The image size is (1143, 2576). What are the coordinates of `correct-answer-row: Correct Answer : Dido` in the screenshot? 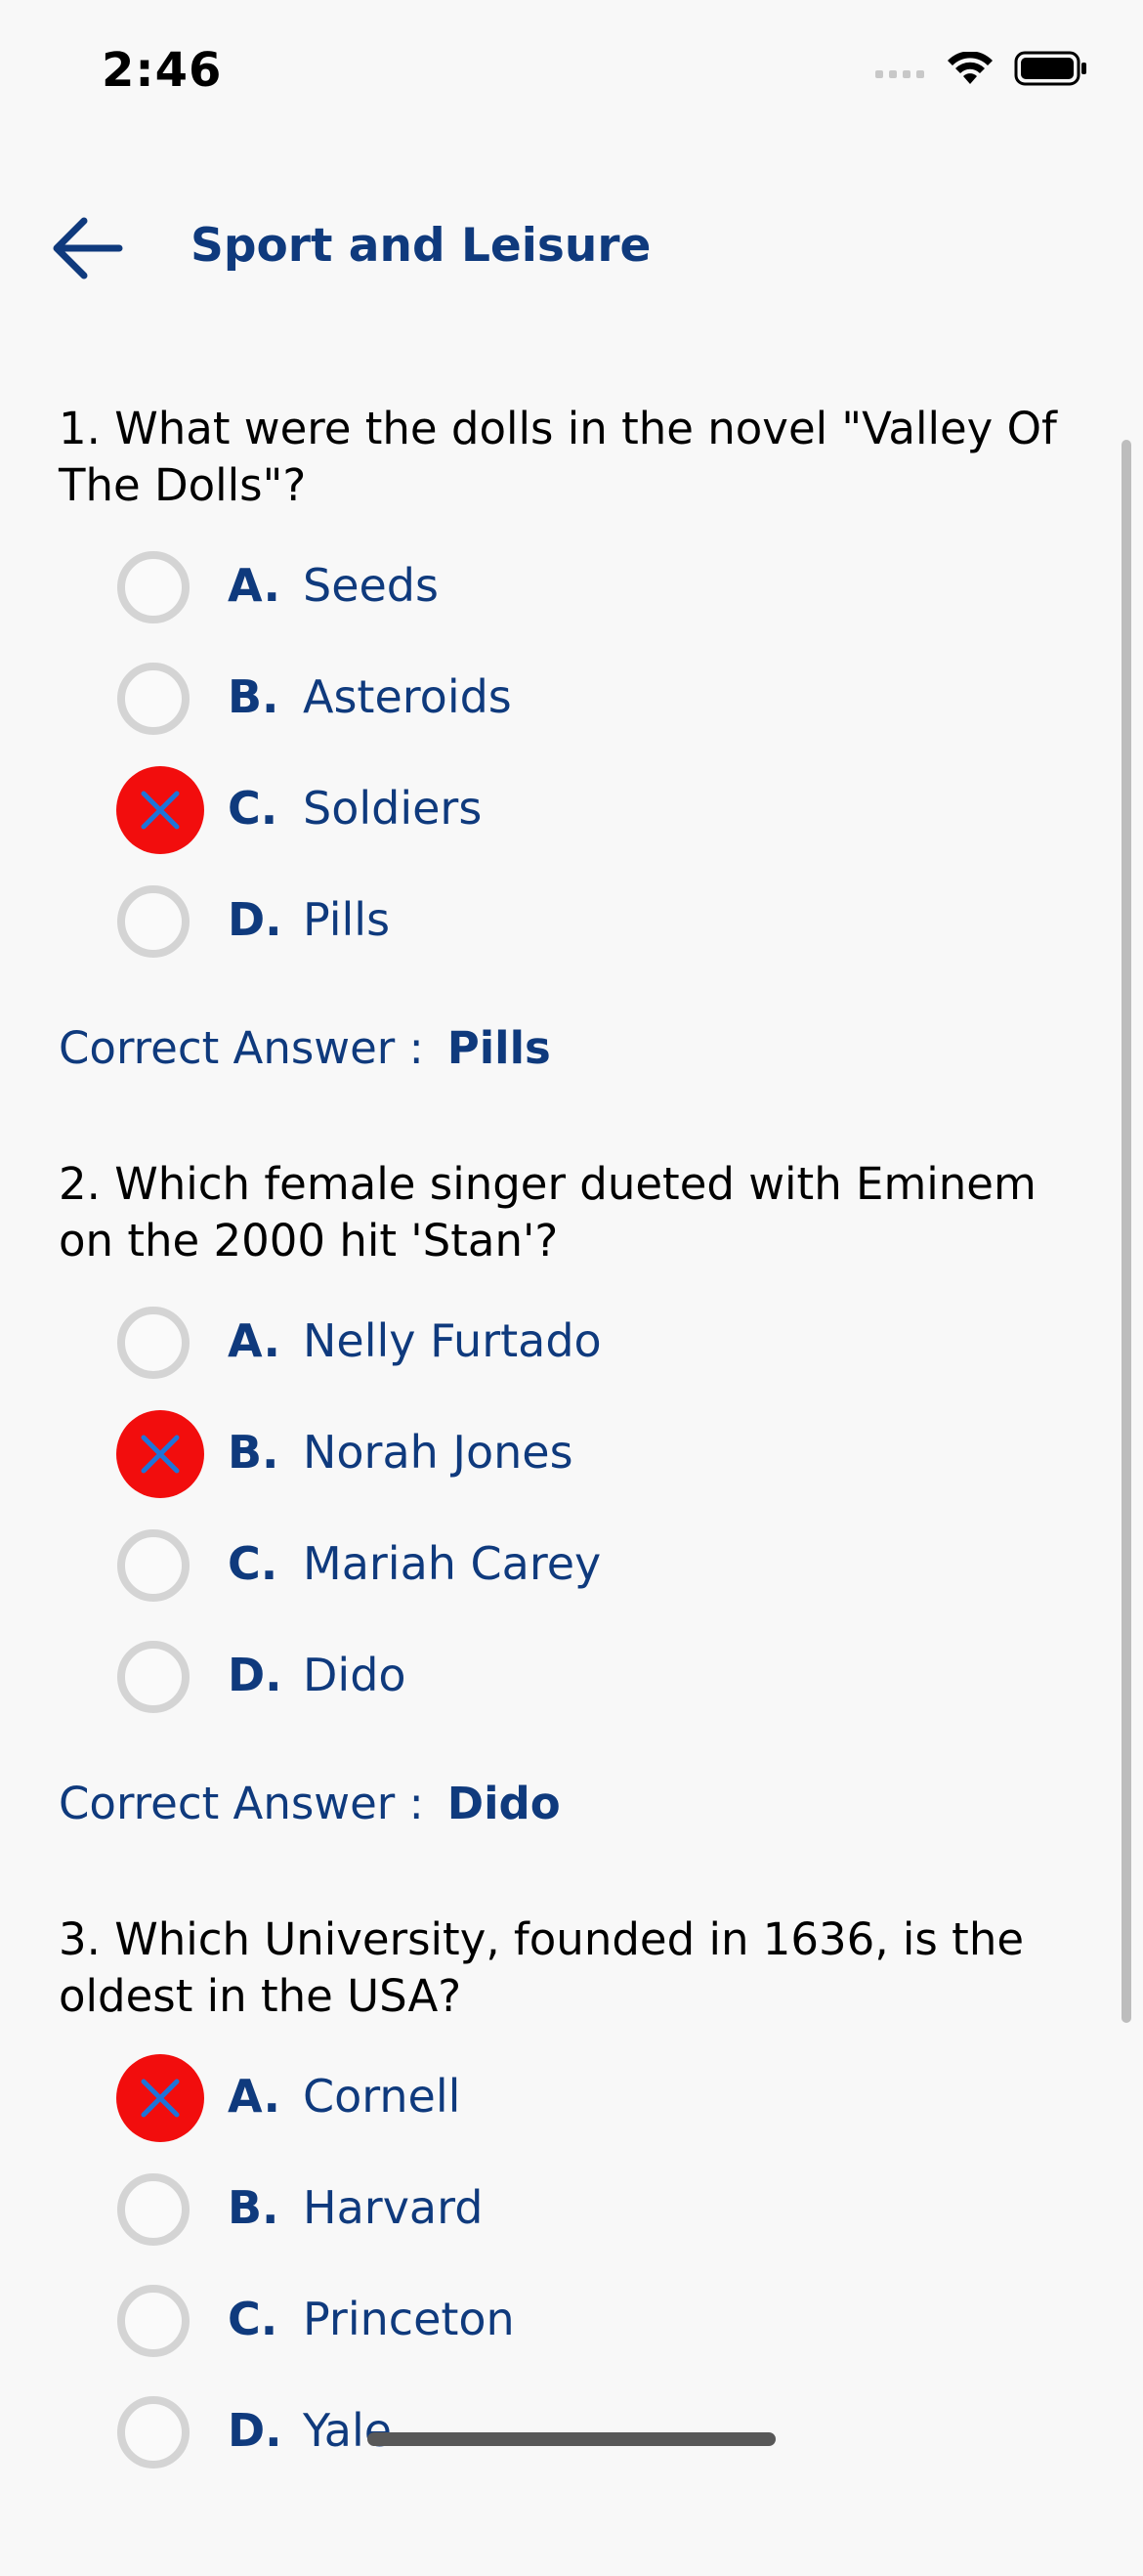 It's located at (601, 1804).